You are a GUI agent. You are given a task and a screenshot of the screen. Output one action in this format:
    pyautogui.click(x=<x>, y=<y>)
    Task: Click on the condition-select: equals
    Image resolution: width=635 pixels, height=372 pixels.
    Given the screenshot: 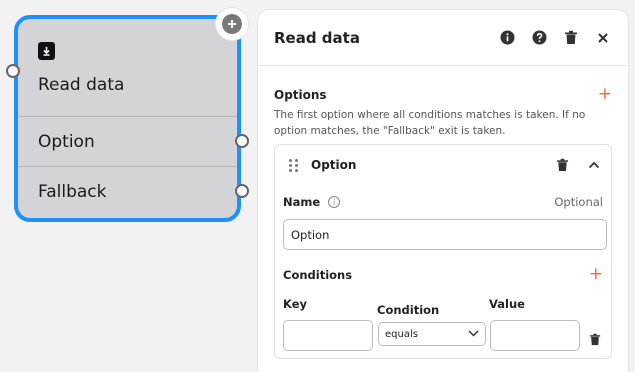 What is the action you would take?
    pyautogui.click(x=432, y=334)
    